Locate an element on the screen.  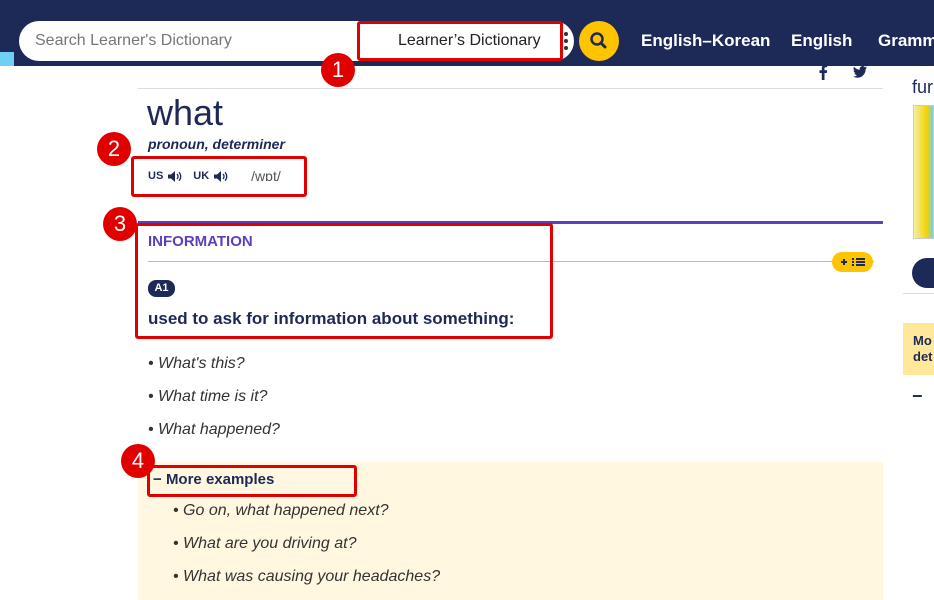
example-text: What are you driving at? is located at coordinates (270, 543).